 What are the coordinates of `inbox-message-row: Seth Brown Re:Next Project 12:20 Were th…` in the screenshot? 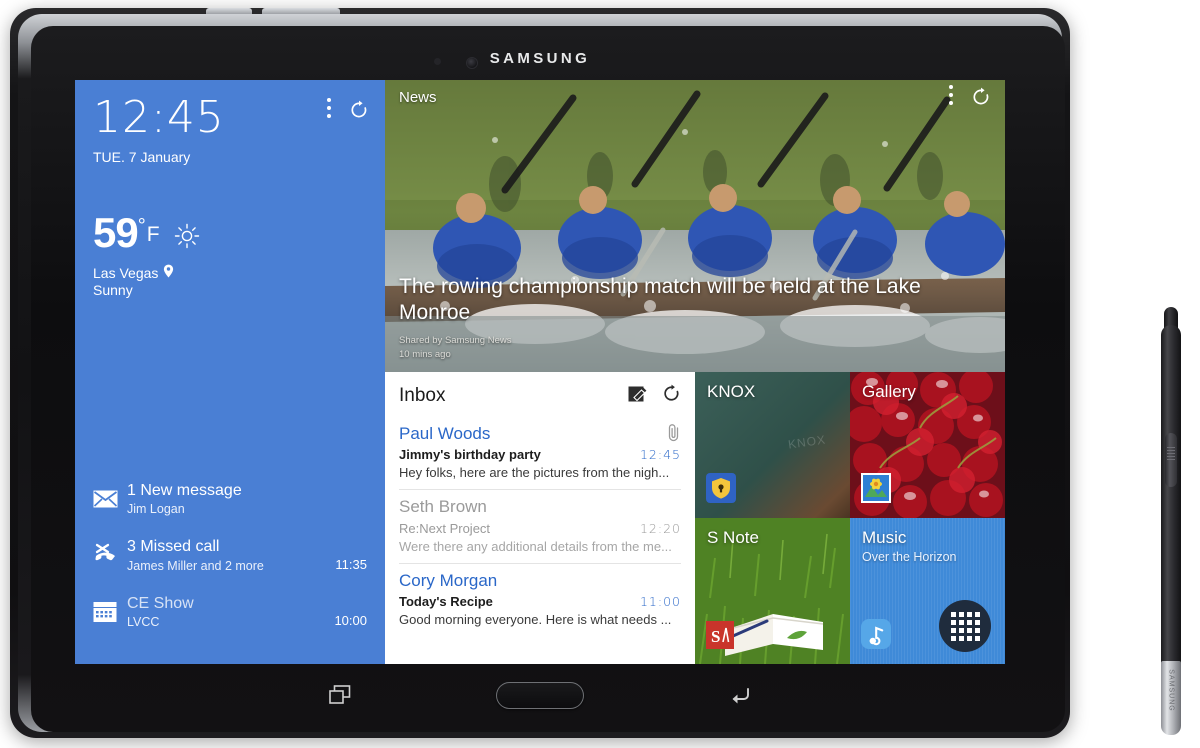 It's located at (540, 527).